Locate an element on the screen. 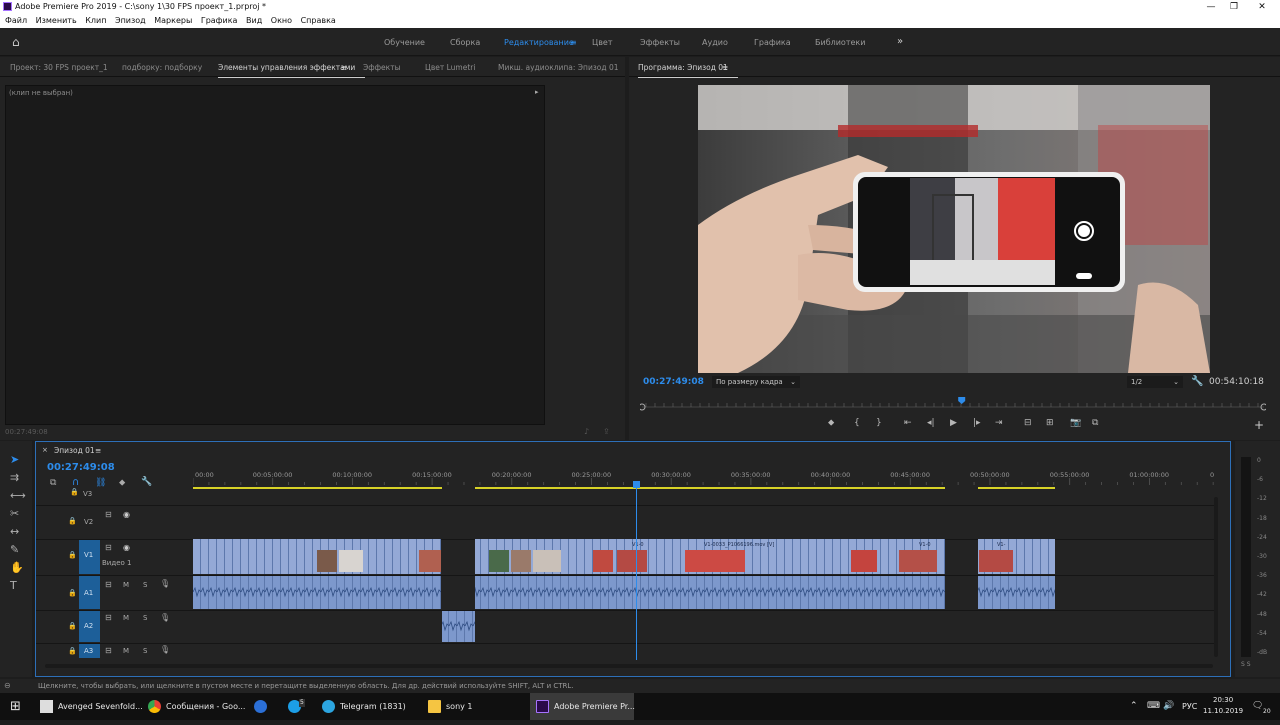 The height and width of the screenshot is (725, 1280). ripple-edit-tool-icon: ⟷ is located at coordinates (18, 495).